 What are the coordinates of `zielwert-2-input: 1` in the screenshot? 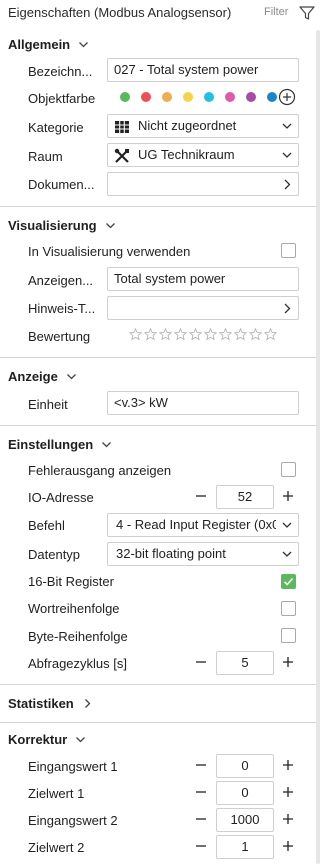 It's located at (245, 847).